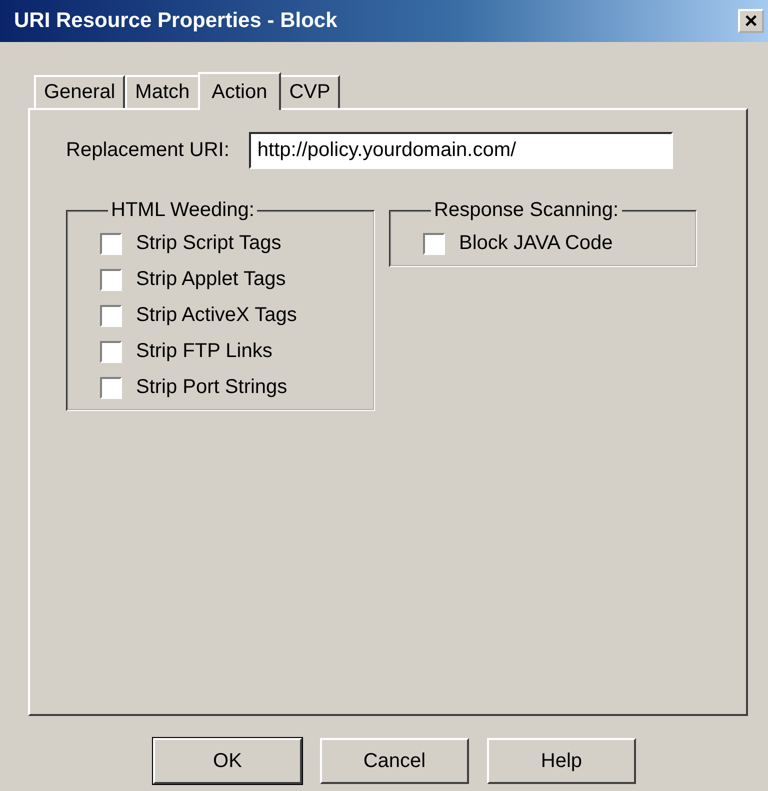 This screenshot has height=791, width=768. I want to click on checkbox-label: Strip ActiveX Tags, so click(216, 315).